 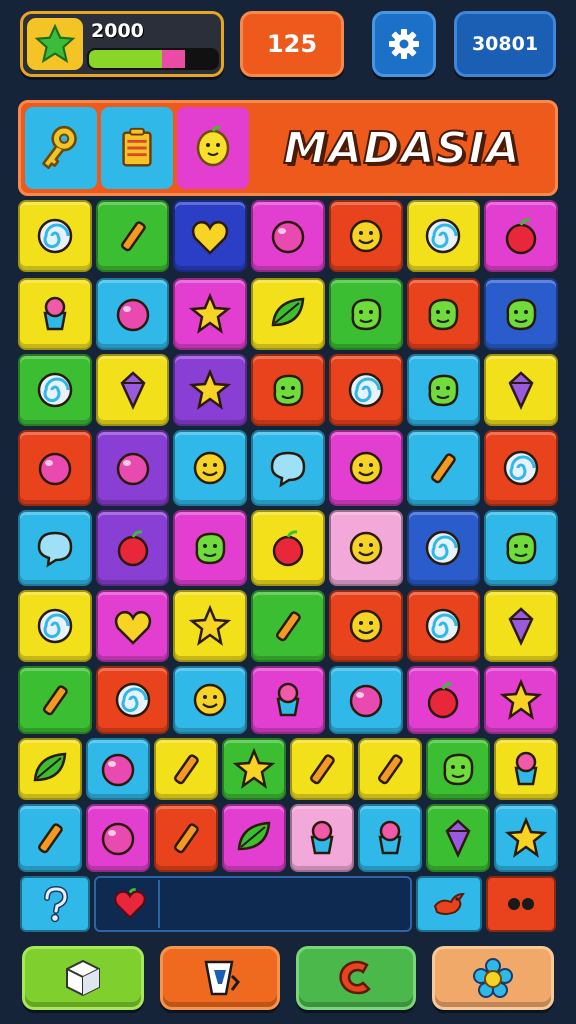 I want to click on flower-booster-button, so click(x=493, y=978).